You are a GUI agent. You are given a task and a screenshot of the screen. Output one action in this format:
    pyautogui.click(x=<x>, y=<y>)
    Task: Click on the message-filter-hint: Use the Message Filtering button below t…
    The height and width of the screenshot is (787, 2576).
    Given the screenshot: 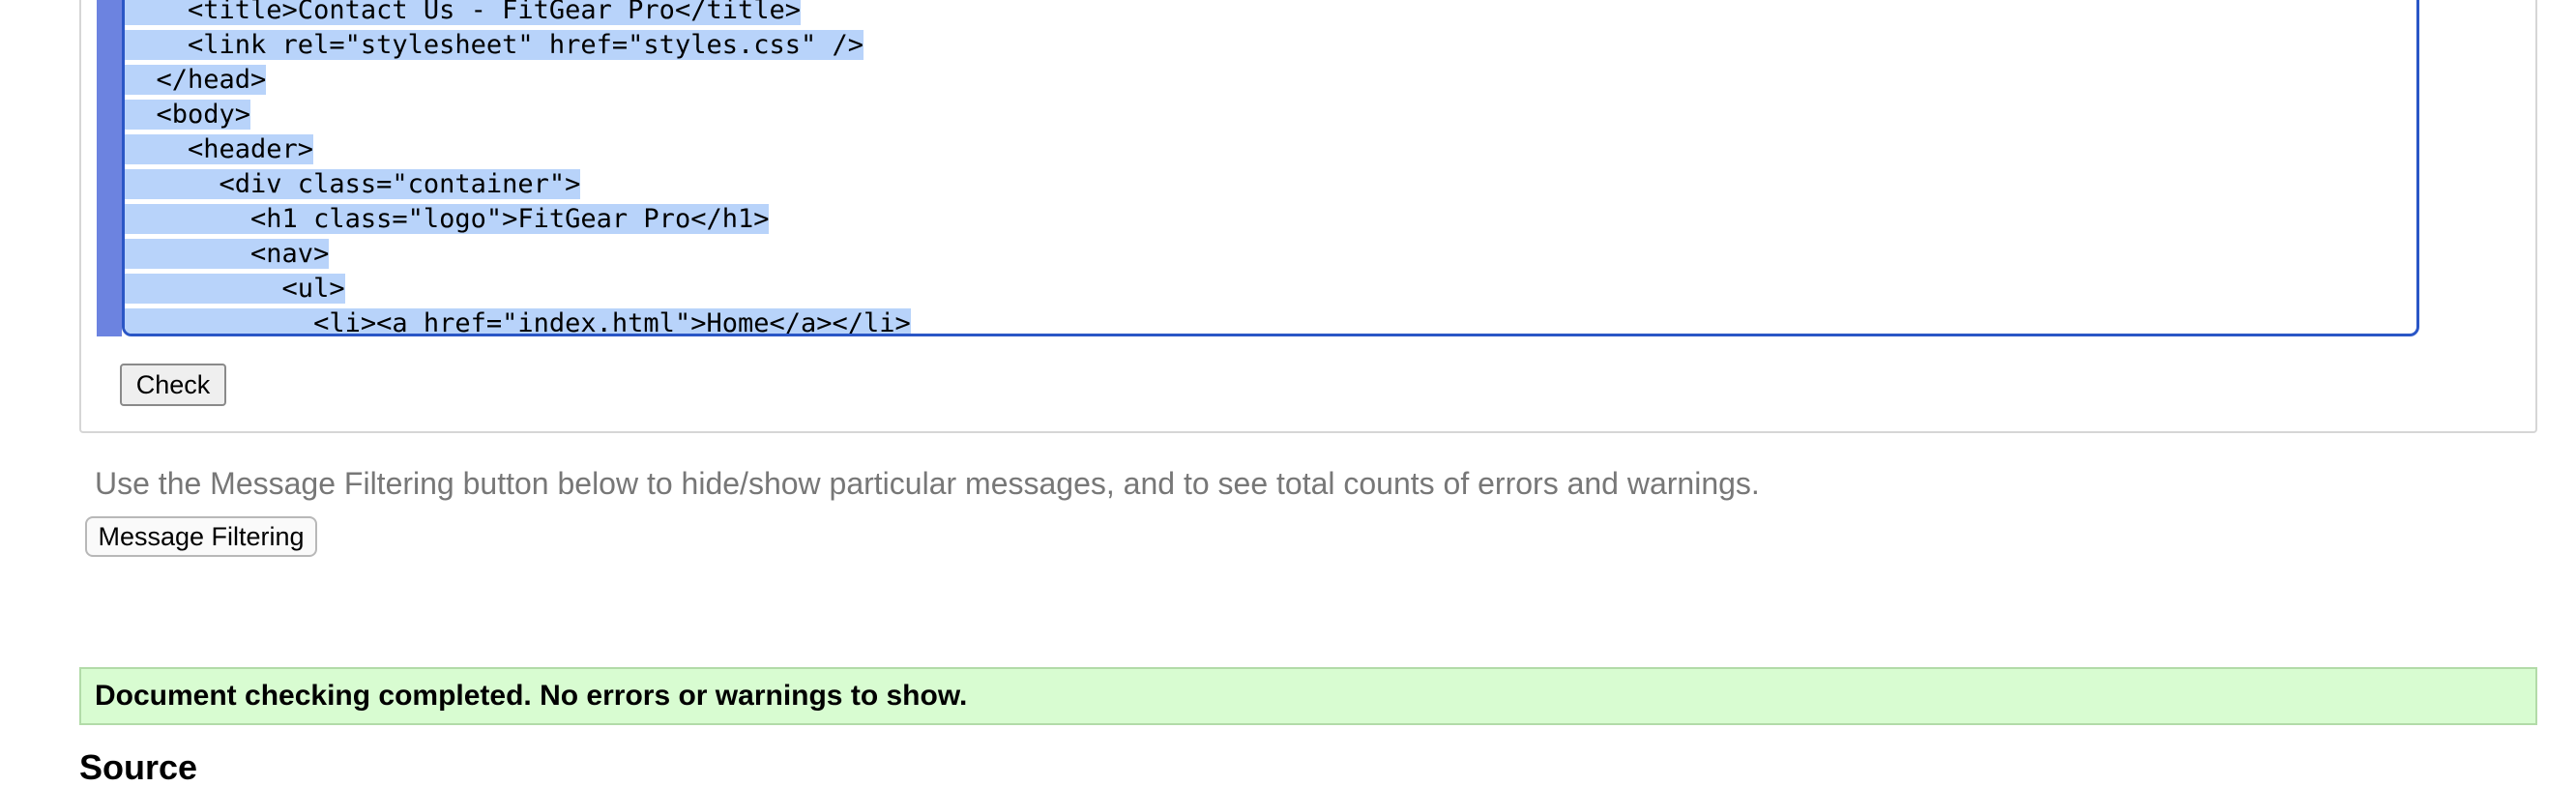 What is the action you would take?
    pyautogui.click(x=927, y=483)
    